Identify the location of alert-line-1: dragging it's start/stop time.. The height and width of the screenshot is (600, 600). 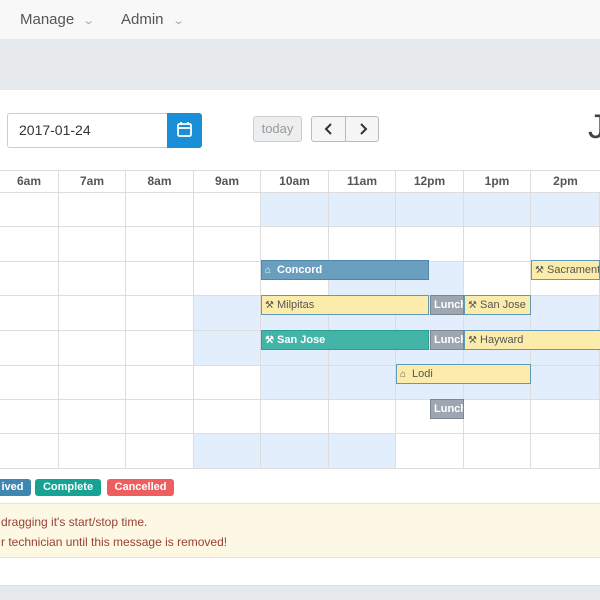
(74, 522).